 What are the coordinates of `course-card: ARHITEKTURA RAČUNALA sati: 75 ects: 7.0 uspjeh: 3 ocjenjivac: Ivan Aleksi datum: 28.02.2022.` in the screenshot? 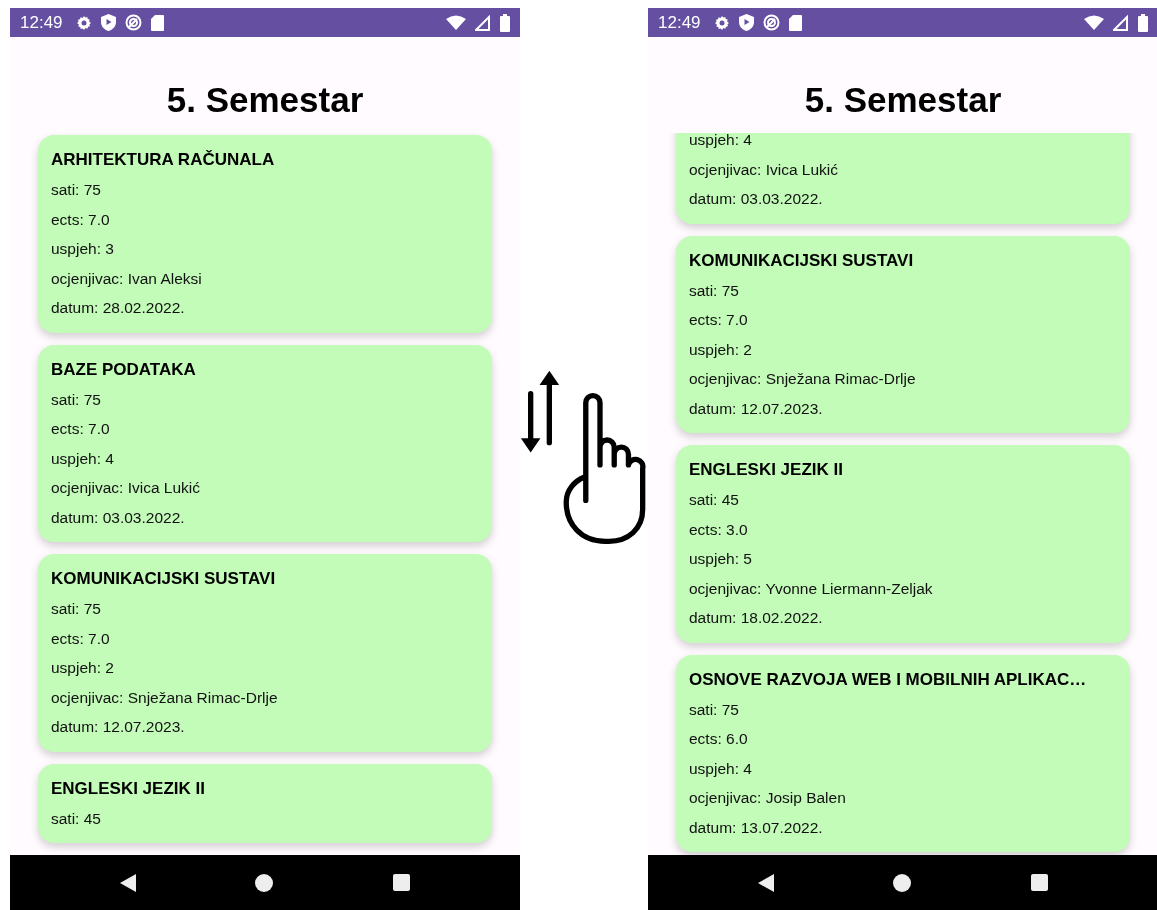 It's located at (265, 234).